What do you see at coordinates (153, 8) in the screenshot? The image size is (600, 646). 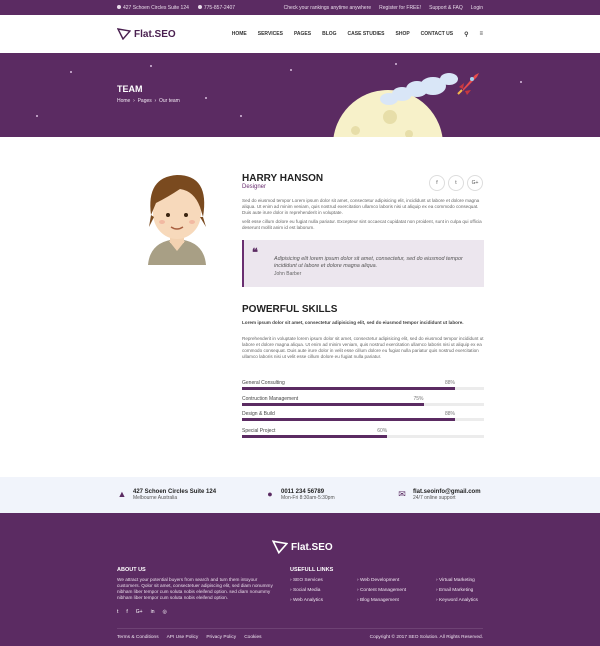 I see `address-info: 427 Schoen Circles Suite 124` at bounding box center [153, 8].